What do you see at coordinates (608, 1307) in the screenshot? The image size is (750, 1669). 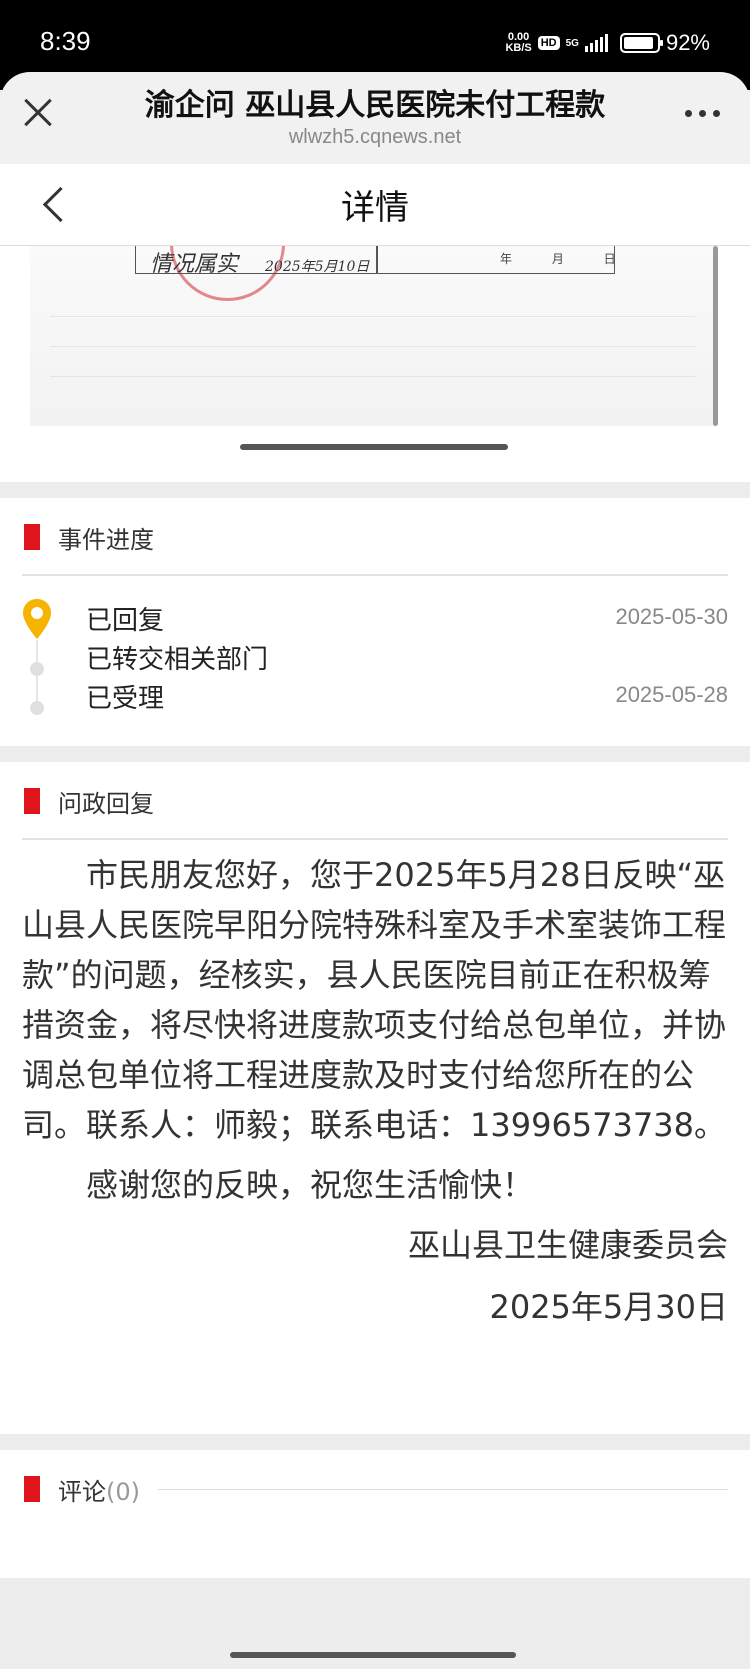 I see `reply-date: 2025年5月30日` at bounding box center [608, 1307].